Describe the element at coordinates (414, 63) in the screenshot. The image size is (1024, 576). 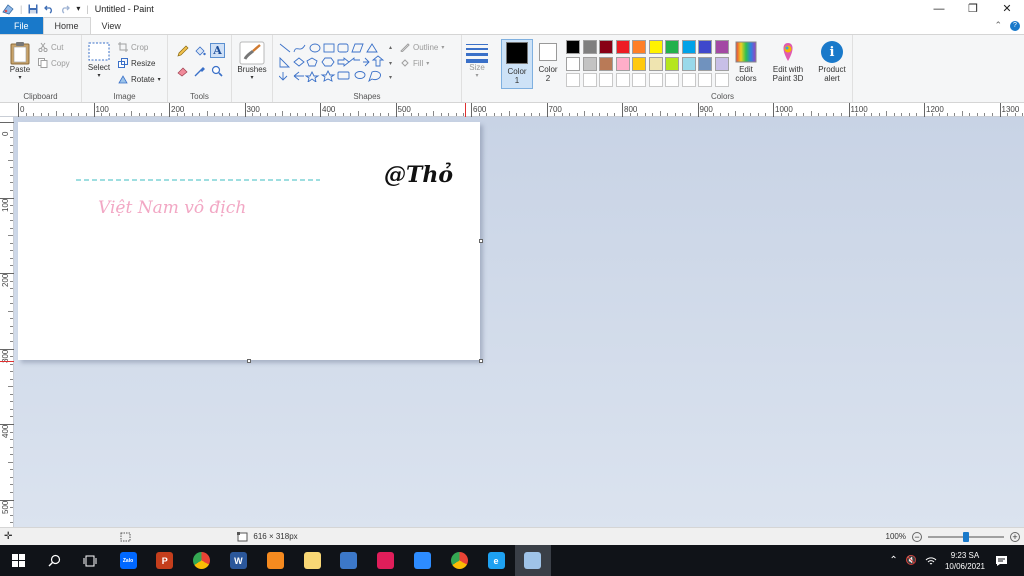
I see `fill-button: Fill ▾` at that location.